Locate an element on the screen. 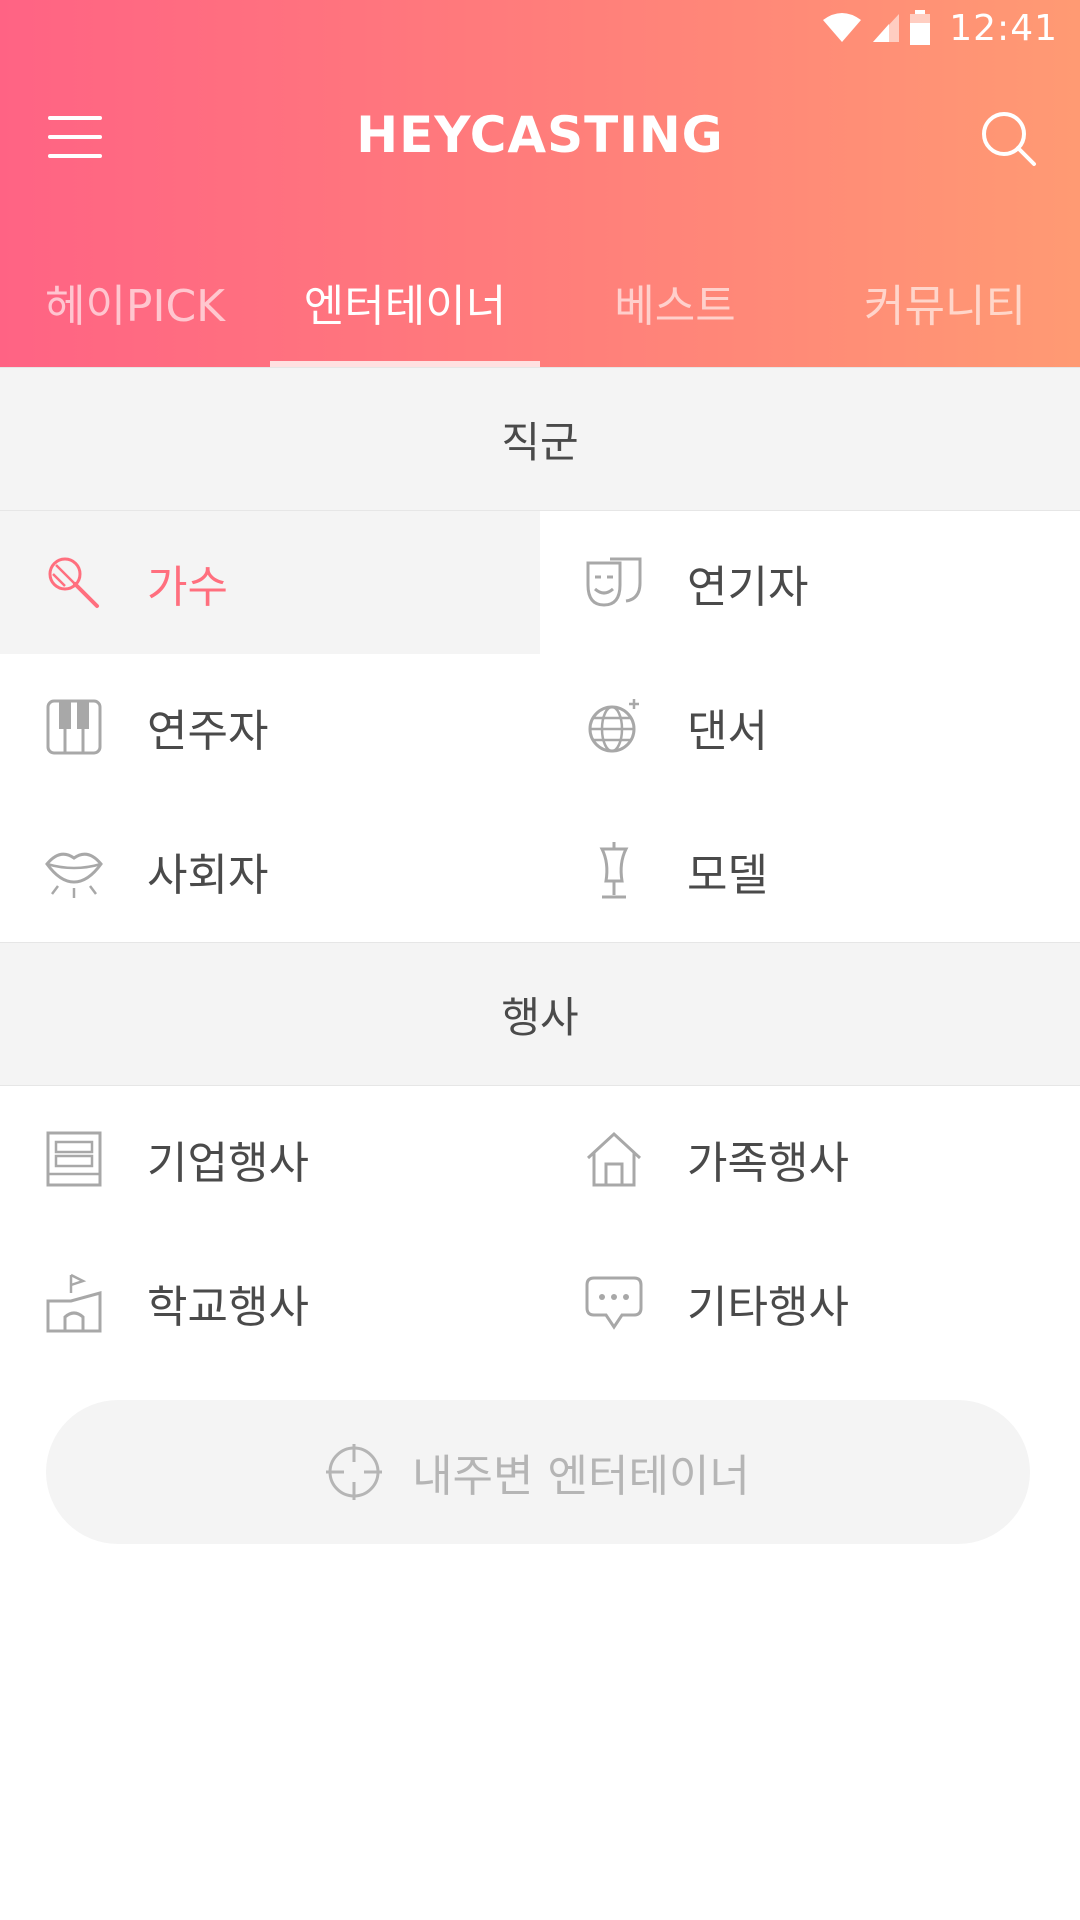 Image resolution: width=1080 pixels, height=1920 pixels. house-icon is located at coordinates (614, 1159).